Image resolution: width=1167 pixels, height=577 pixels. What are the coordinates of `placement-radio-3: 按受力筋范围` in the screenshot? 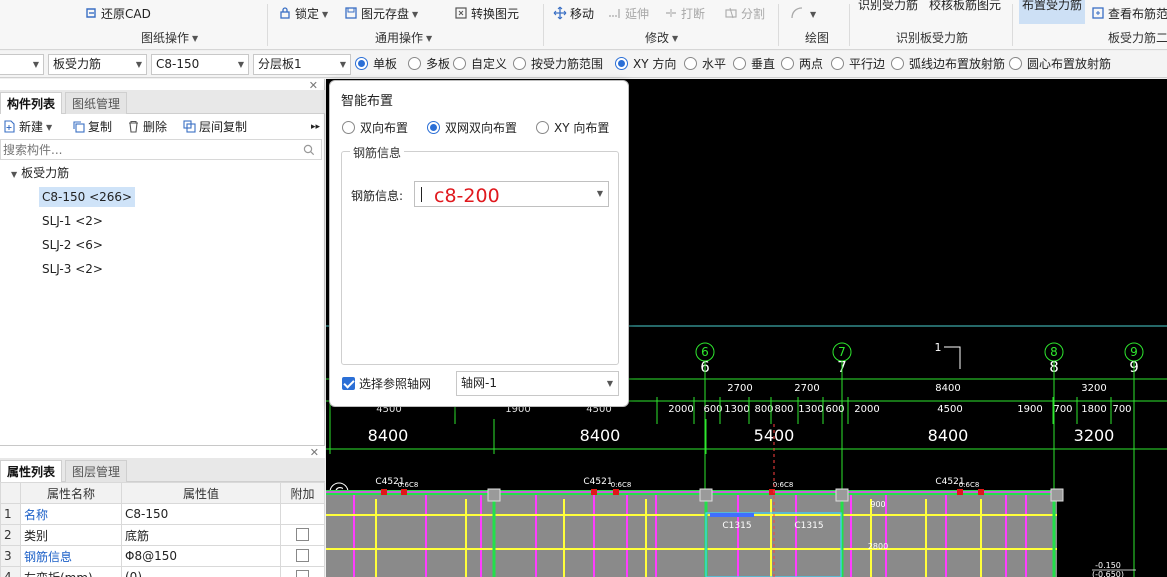 It's located at (558, 64).